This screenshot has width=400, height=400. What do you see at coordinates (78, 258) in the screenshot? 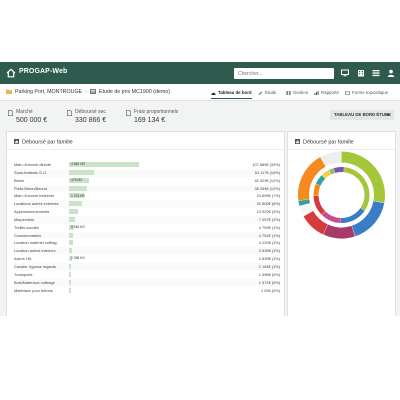
I see `row-quantity: 2 398 KG` at bounding box center [78, 258].